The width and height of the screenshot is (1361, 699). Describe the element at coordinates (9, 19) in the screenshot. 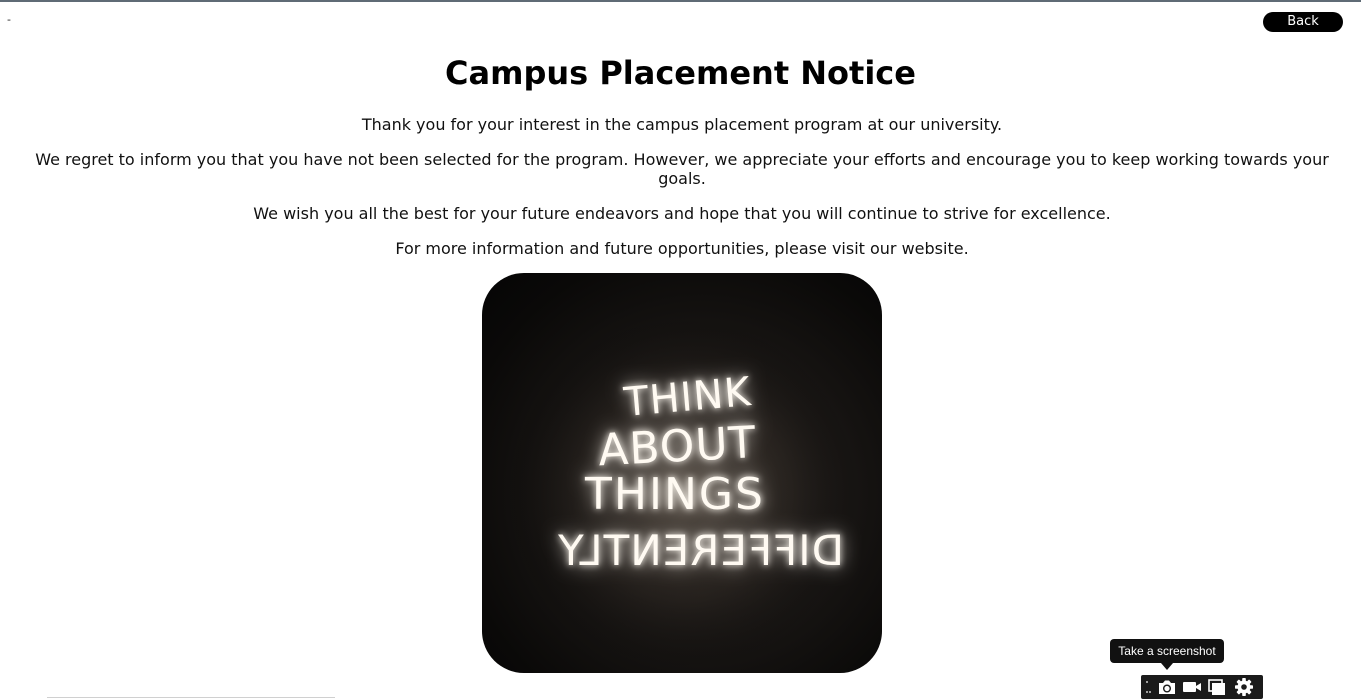

I see `corner-mark: -` at that location.